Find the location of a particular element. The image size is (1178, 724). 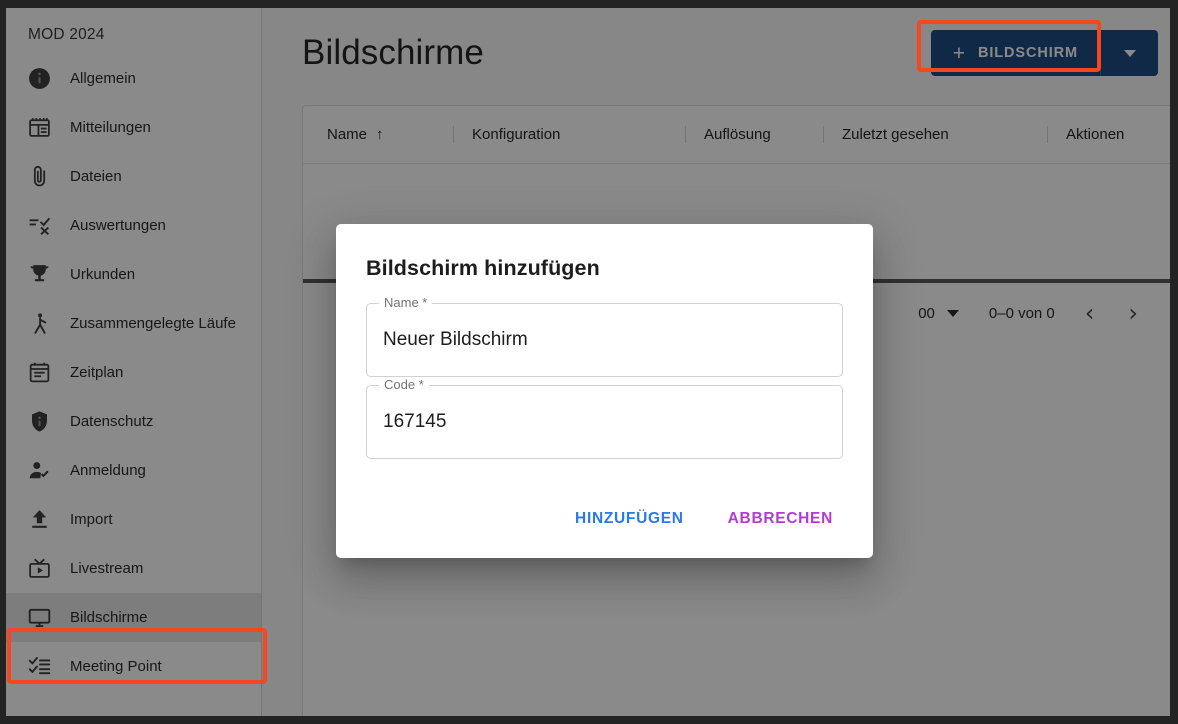

code-field-value: 167145 is located at coordinates (607, 422).